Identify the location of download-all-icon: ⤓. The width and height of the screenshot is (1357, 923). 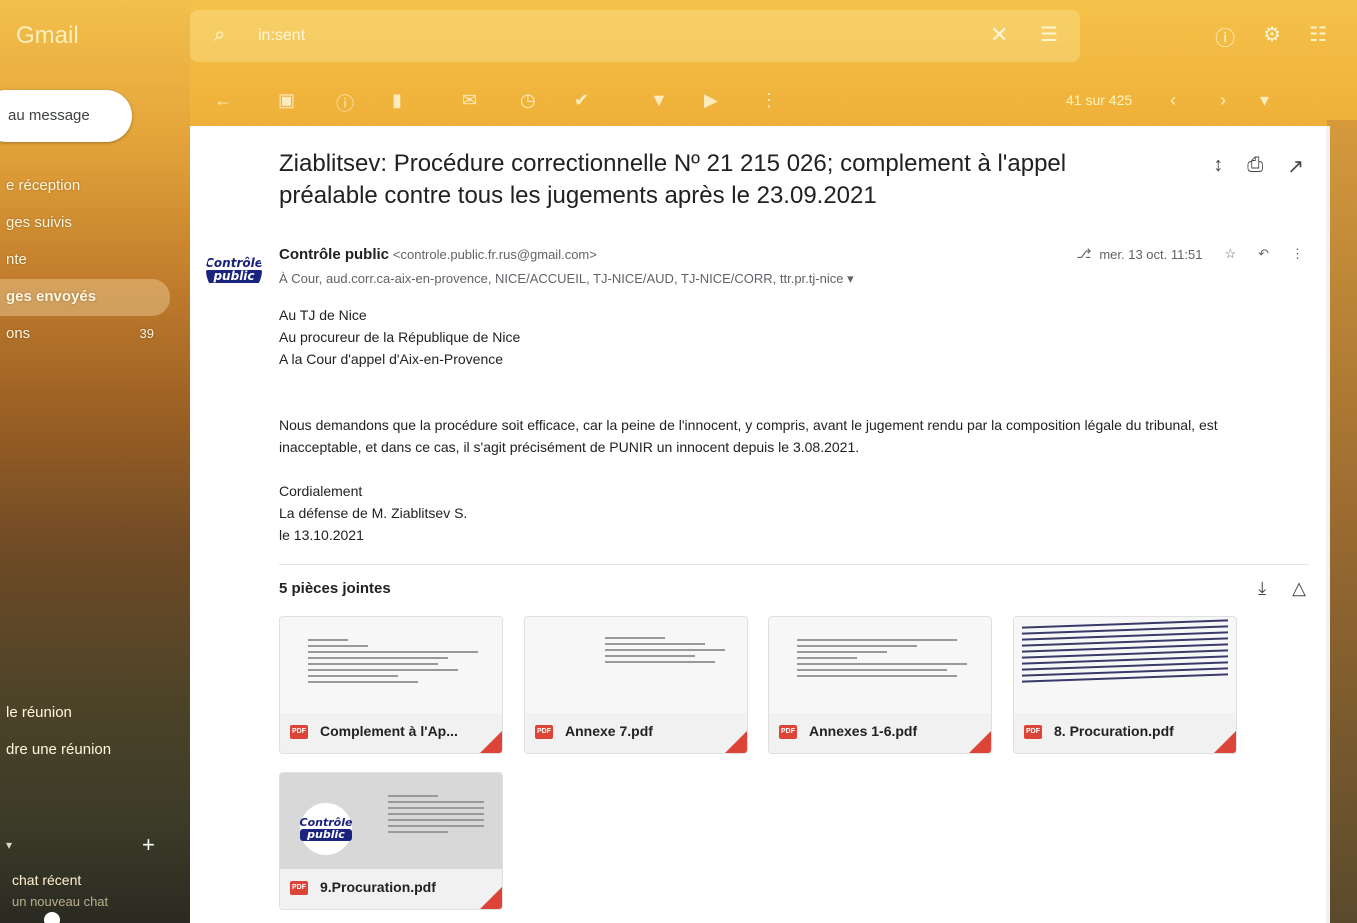
(1262, 588).